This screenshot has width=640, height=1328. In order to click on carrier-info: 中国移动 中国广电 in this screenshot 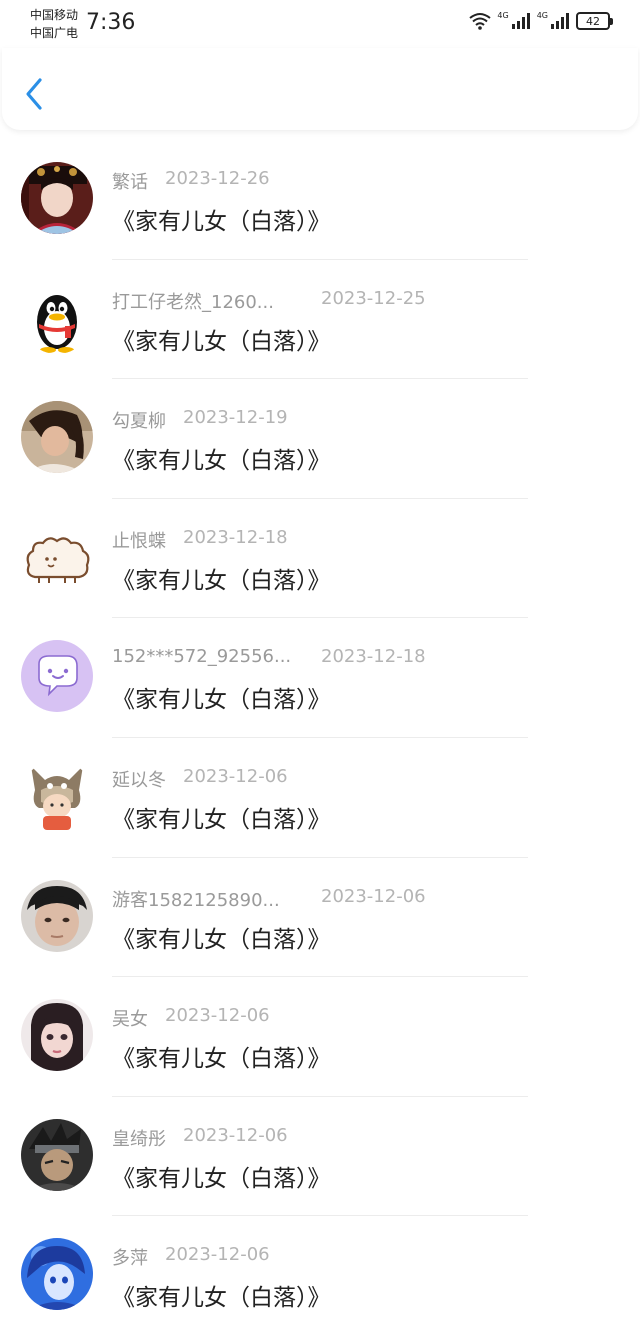, I will do `click(54, 24)`.